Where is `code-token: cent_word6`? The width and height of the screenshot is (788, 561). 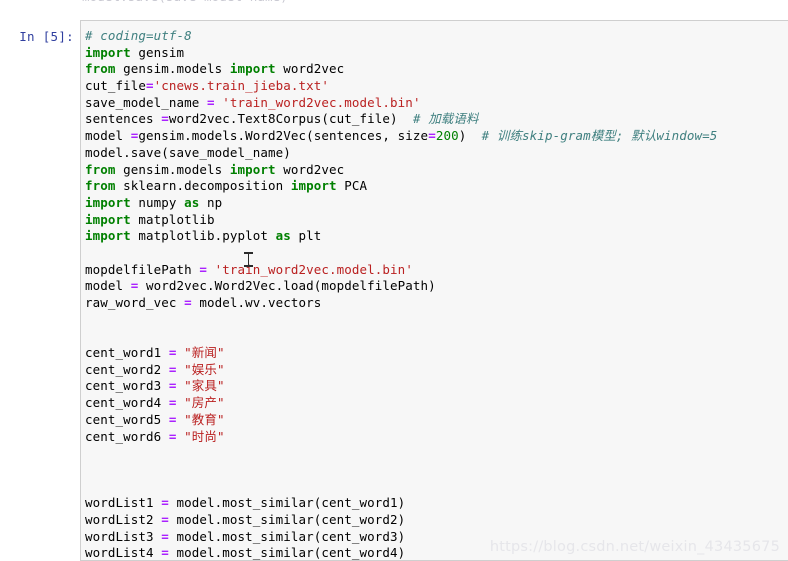
code-token: cent_word6 is located at coordinates (127, 436).